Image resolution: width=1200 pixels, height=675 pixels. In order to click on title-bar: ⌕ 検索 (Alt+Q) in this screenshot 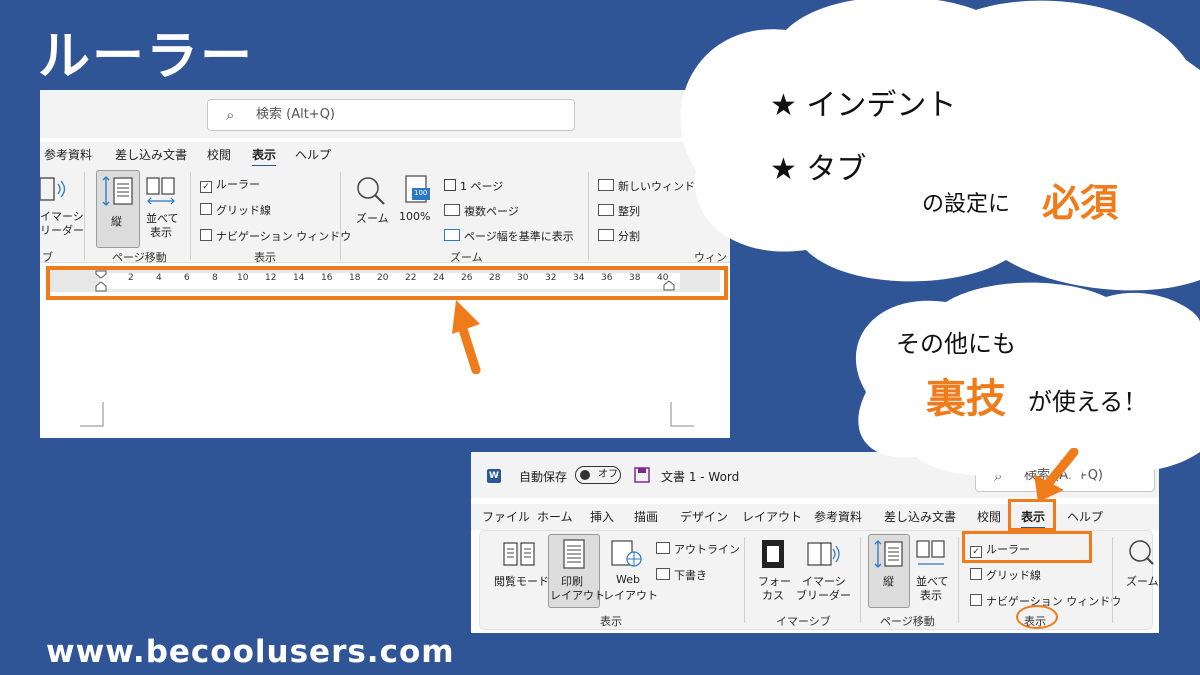, I will do `click(385, 114)`.